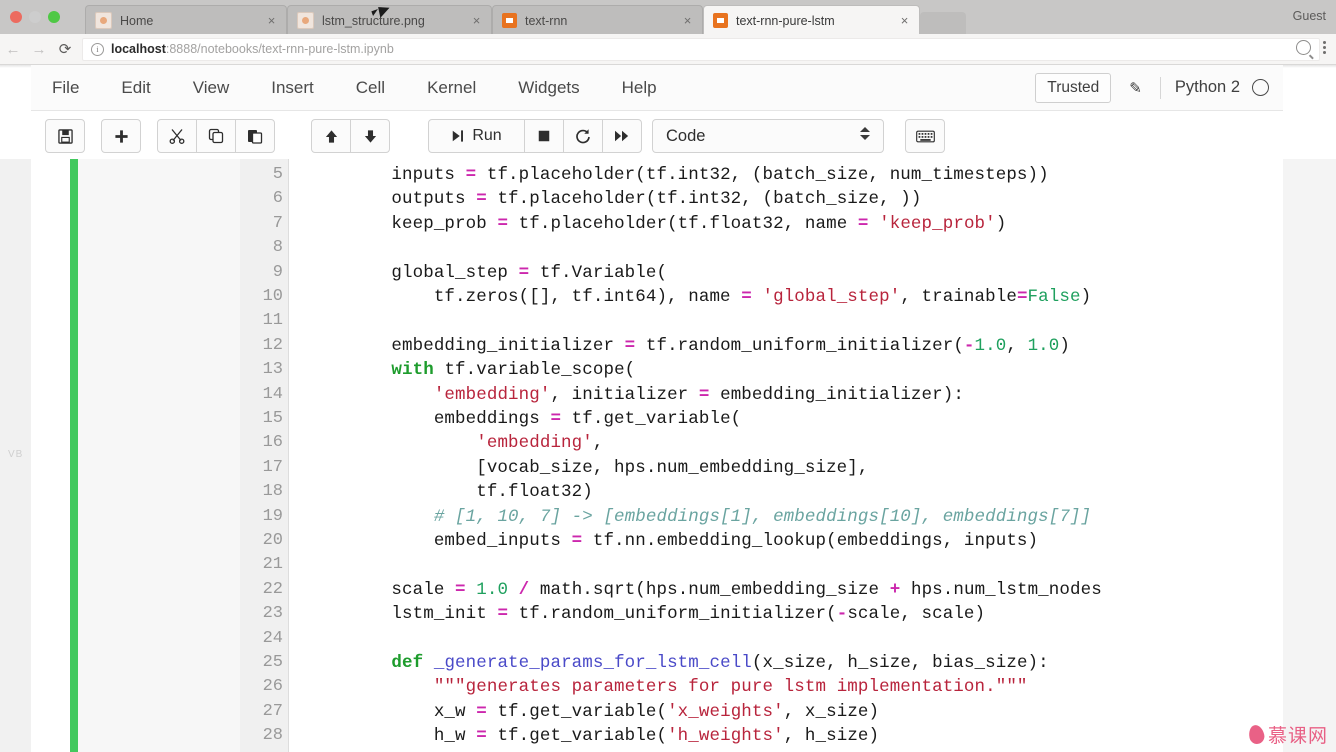  I want to click on menu-cell: Cell, so click(370, 87).